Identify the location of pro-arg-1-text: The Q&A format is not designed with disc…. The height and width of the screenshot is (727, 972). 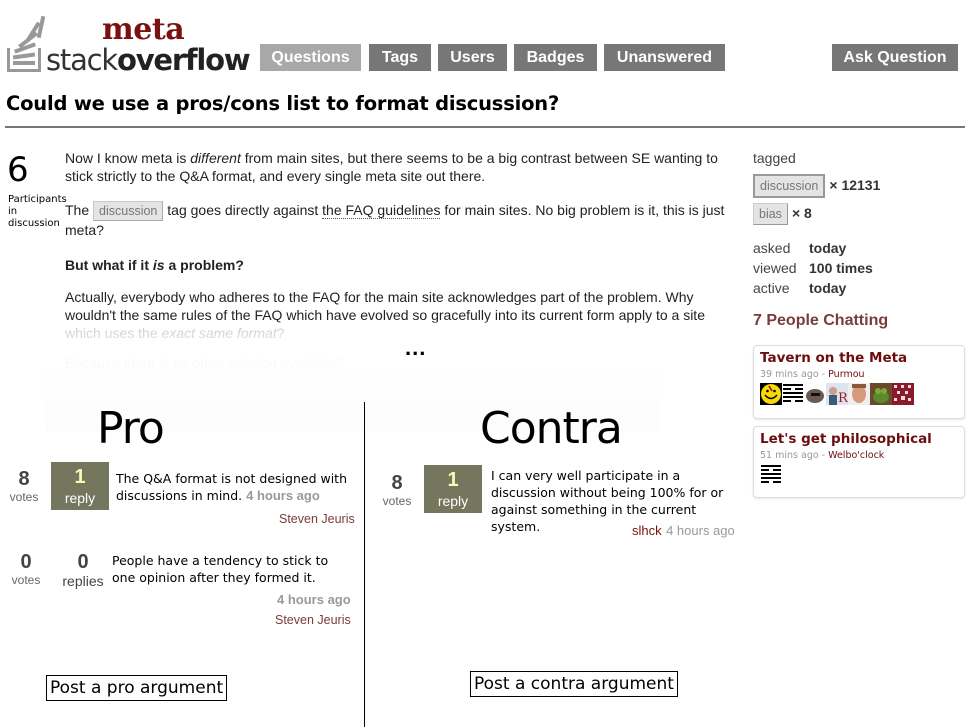
(238, 487).